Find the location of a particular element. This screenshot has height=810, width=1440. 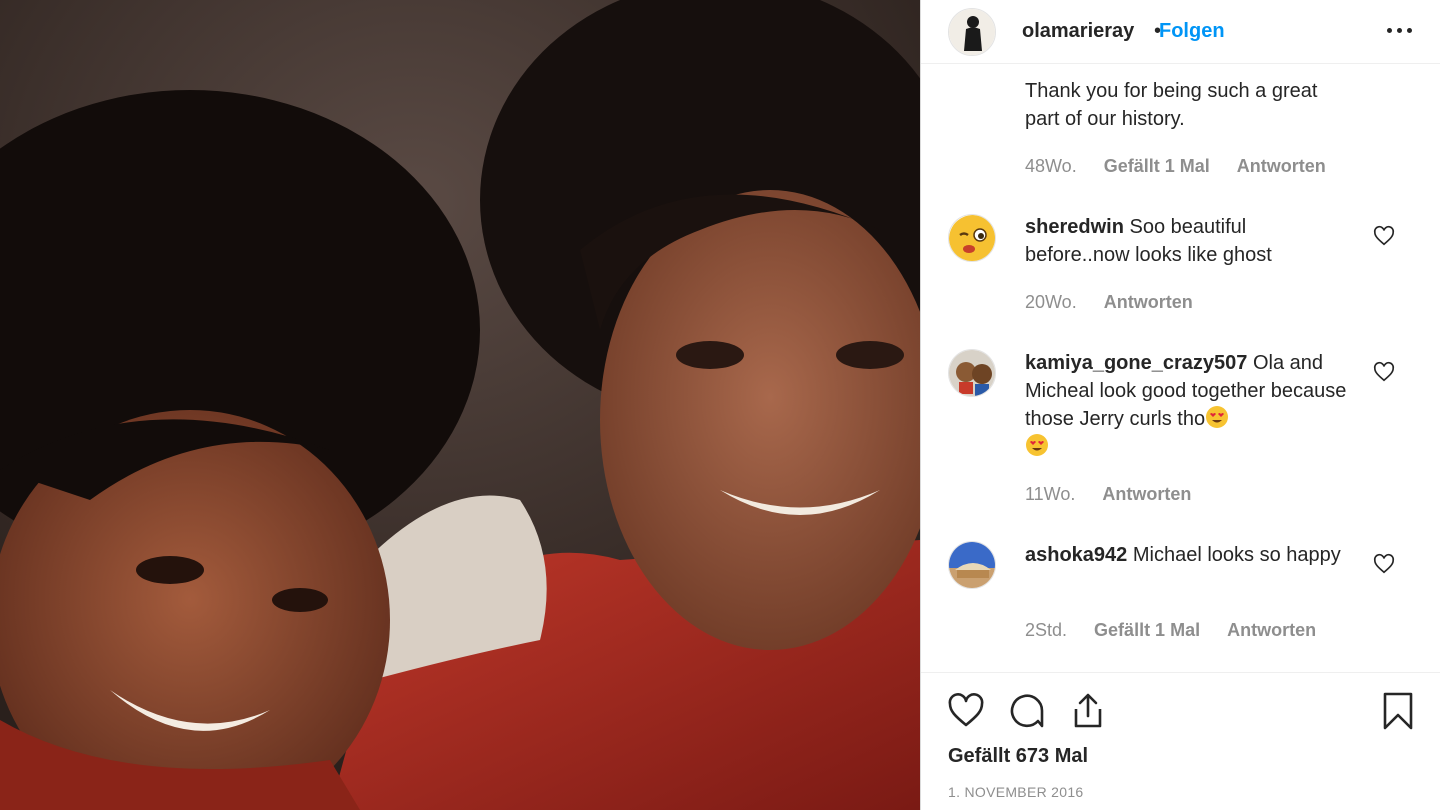

post-actions: Gefällt 673 Mal 1. NOVEMBER 2016 is located at coordinates (1180, 741).